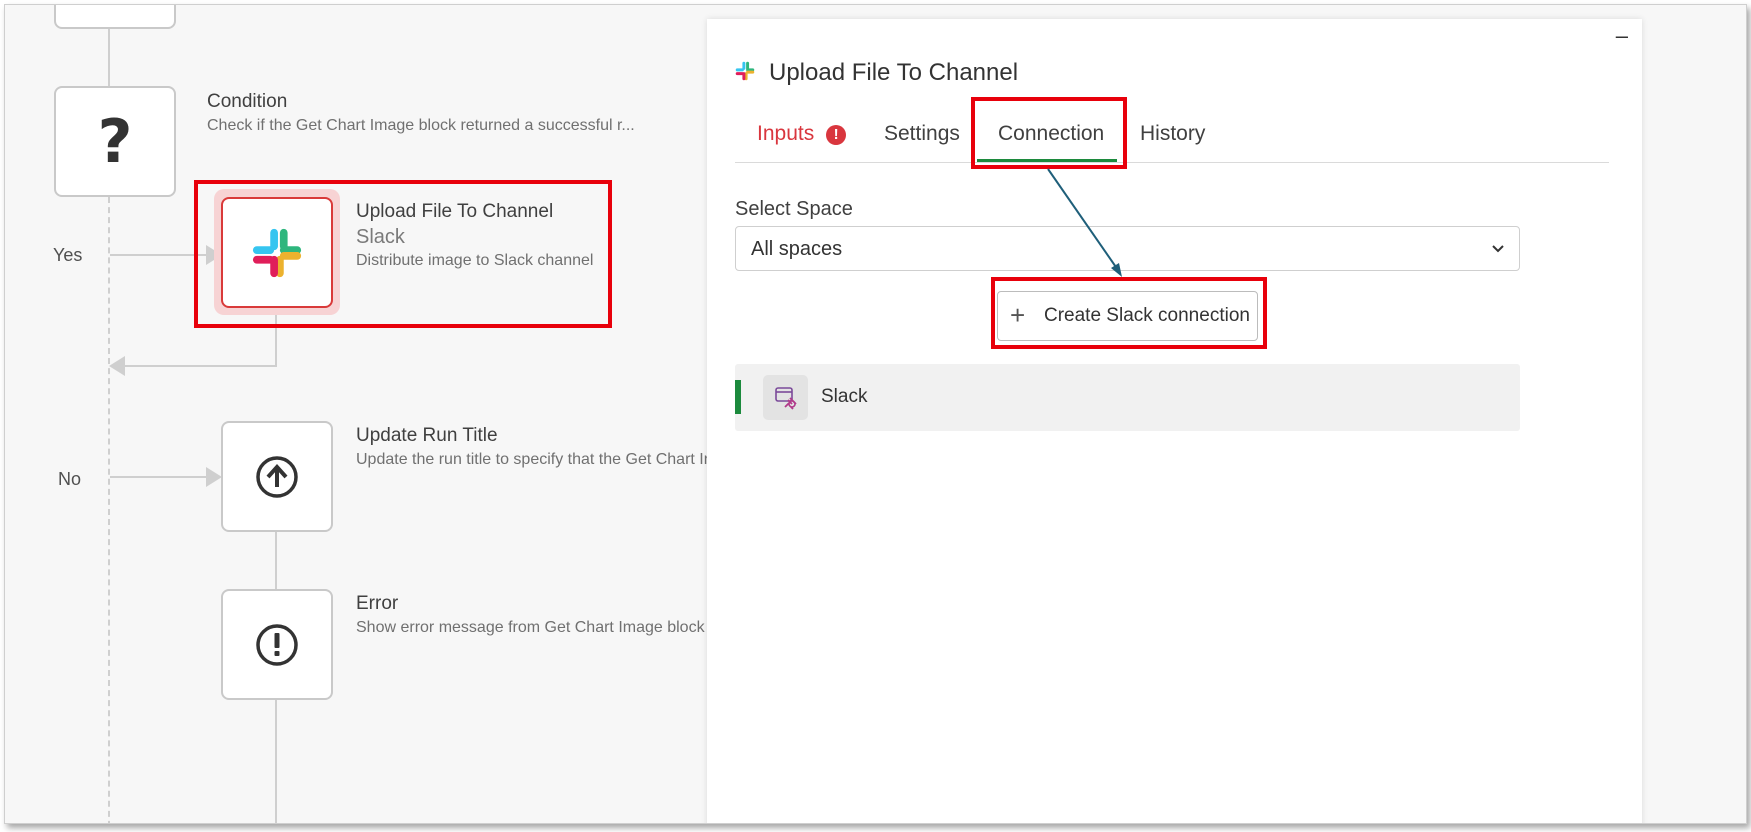 The height and width of the screenshot is (832, 1751). Describe the element at coordinates (1084, 222) in the screenshot. I see `annotation-arrow` at that location.